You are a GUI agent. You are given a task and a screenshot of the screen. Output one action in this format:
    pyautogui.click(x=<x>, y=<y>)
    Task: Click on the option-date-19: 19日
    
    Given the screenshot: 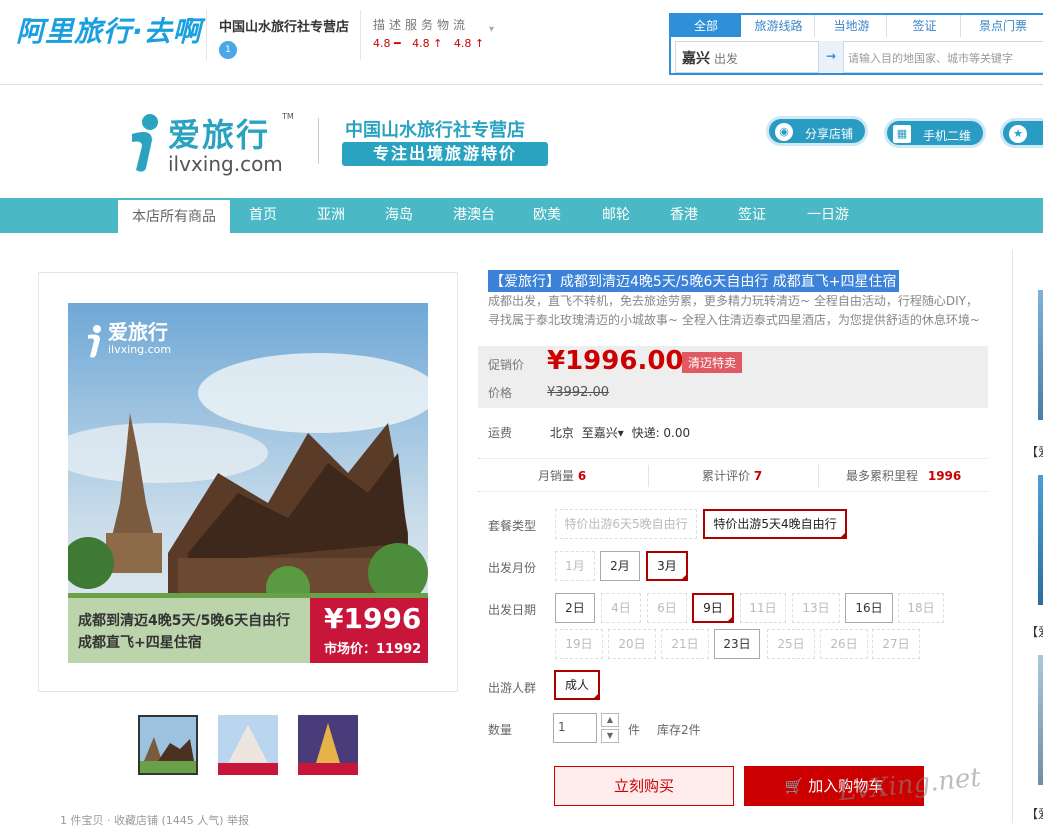 What is the action you would take?
    pyautogui.click(x=579, y=644)
    